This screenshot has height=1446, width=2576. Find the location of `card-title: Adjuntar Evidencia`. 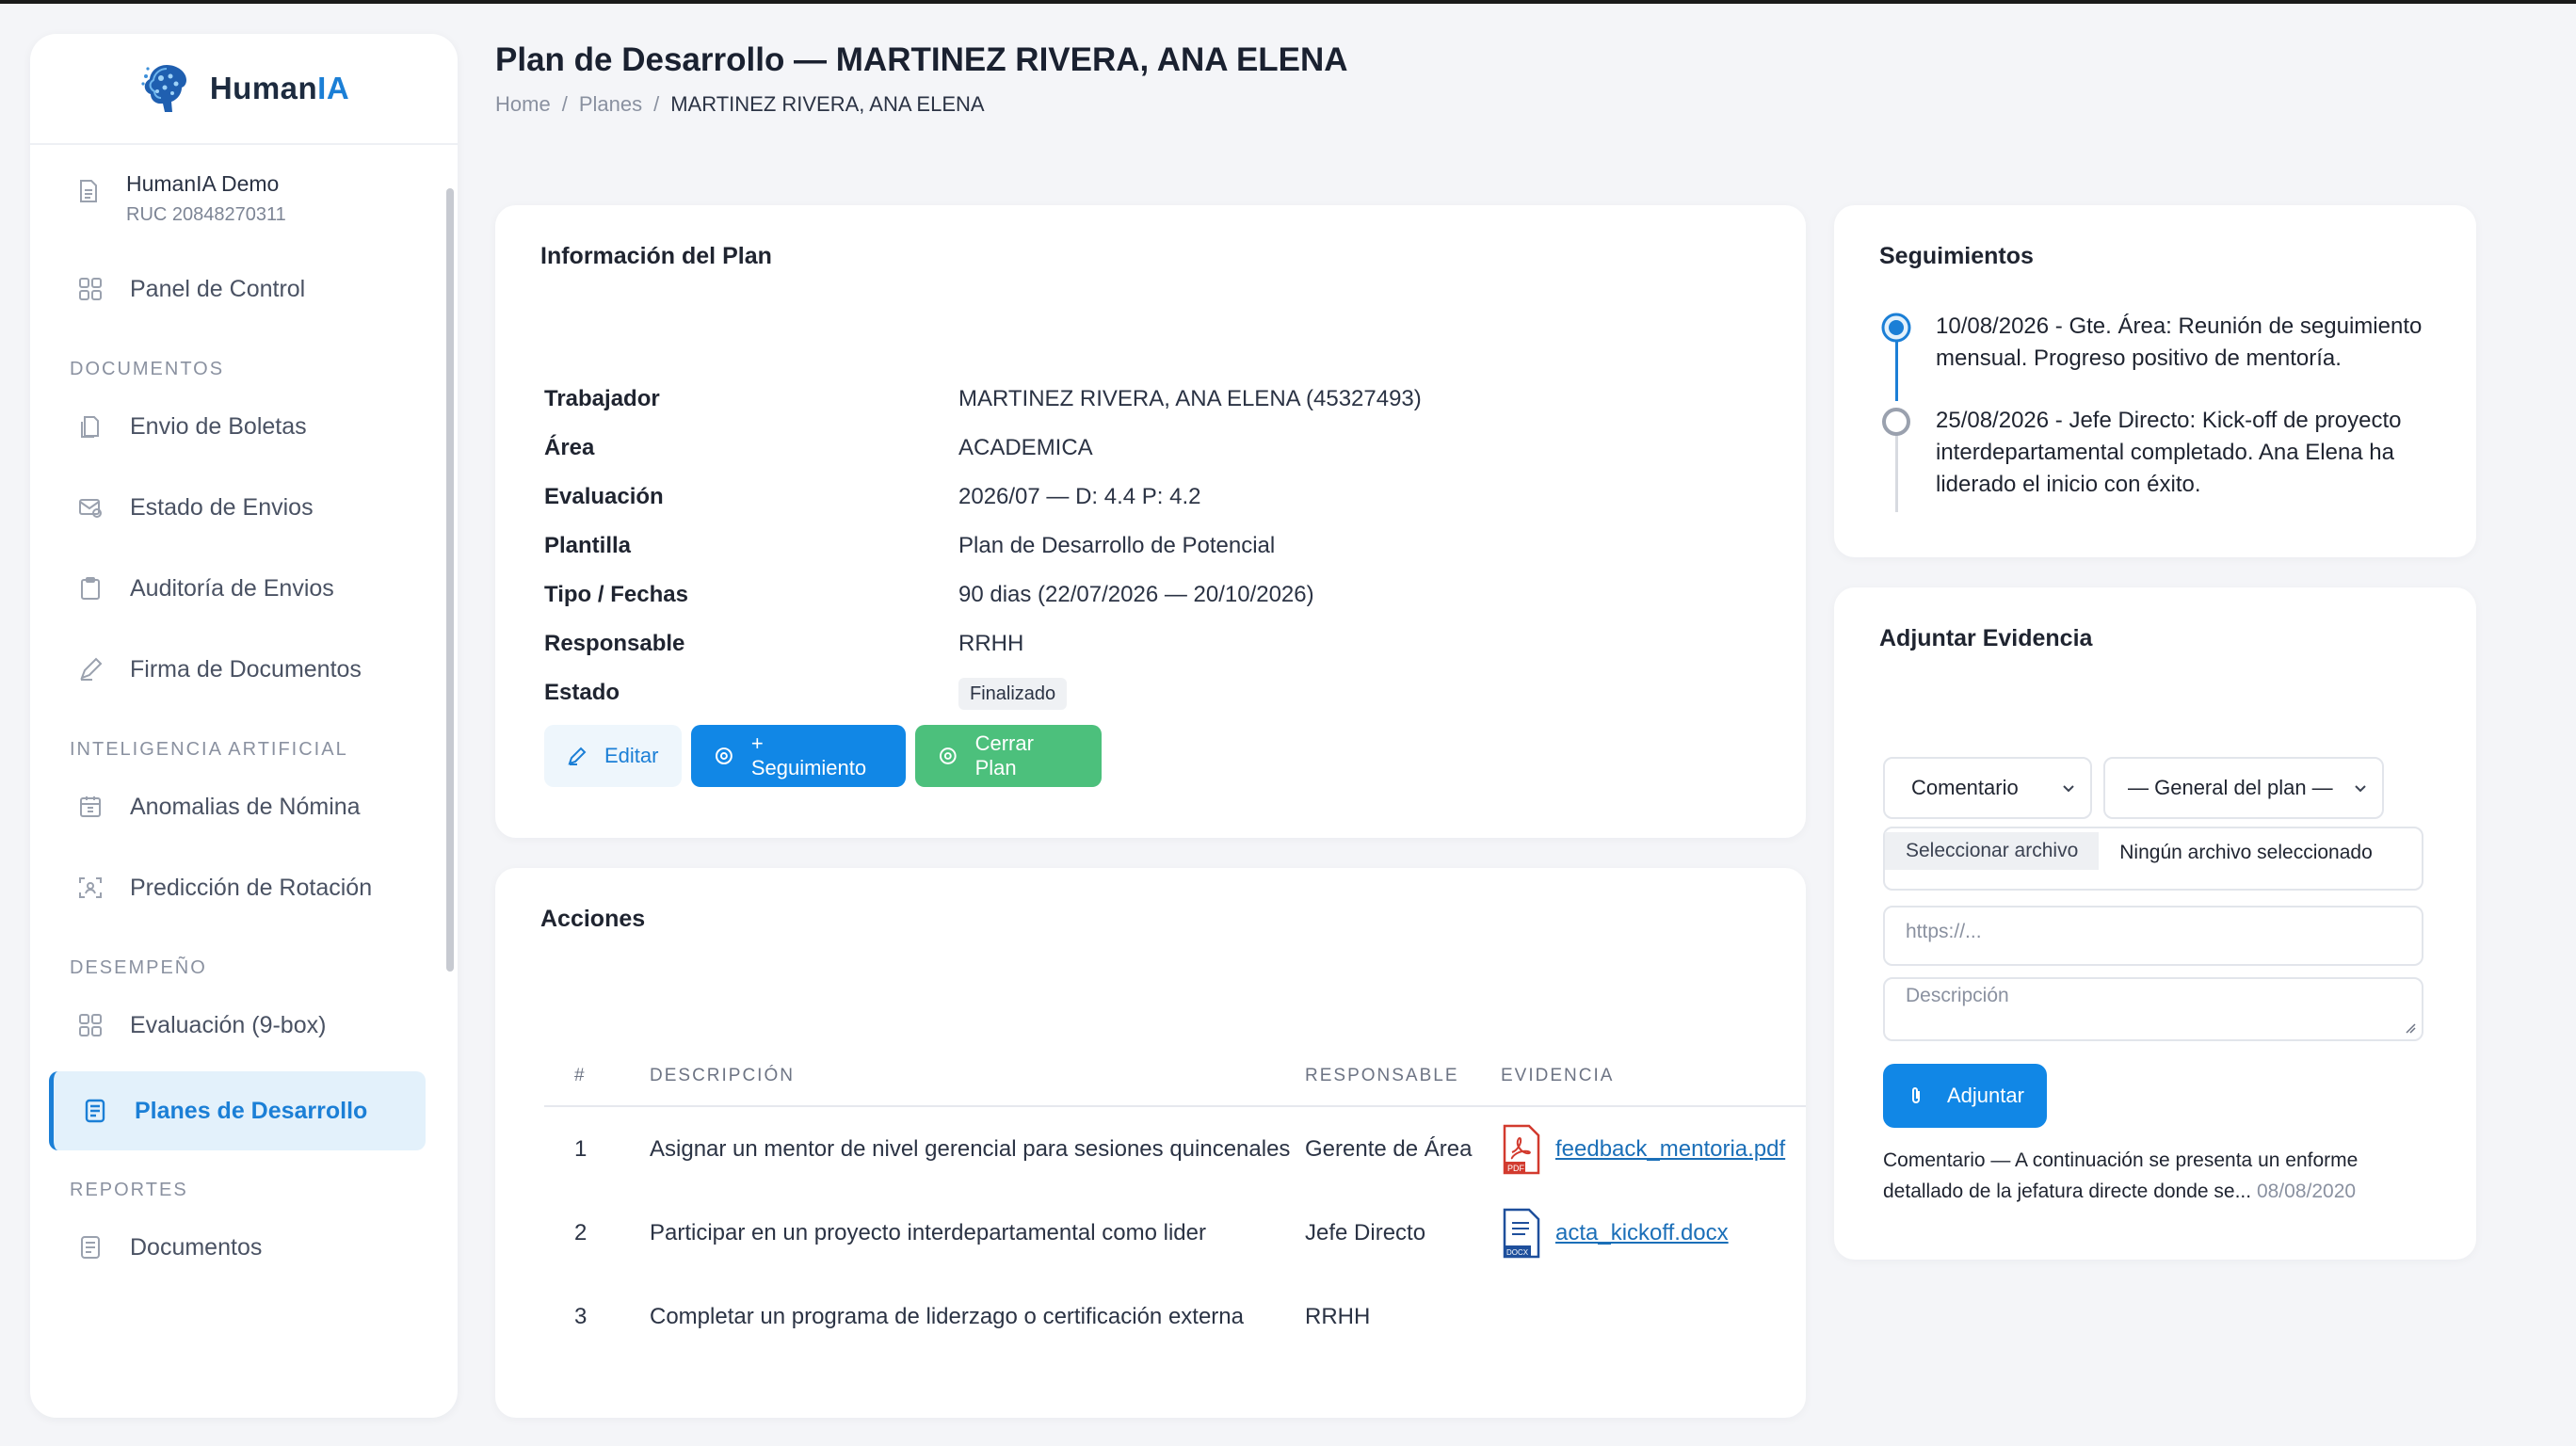

card-title: Adjuntar Evidencia is located at coordinates (1986, 638).